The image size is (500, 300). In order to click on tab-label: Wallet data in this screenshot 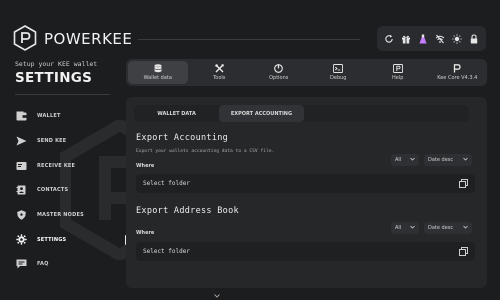, I will do `click(157, 78)`.